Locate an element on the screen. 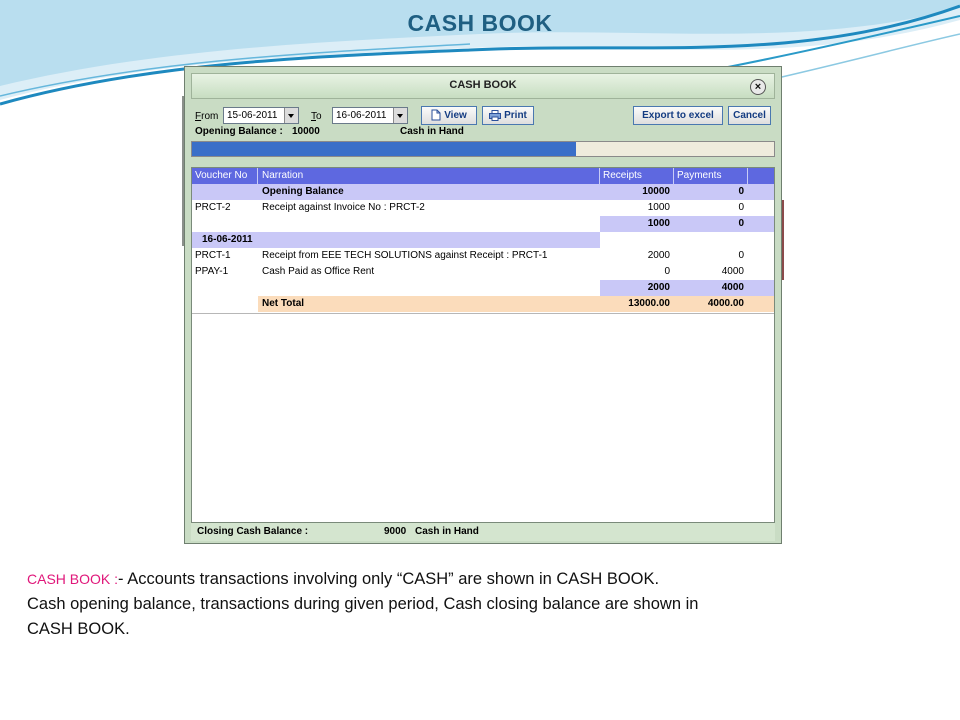  from-label: From is located at coordinates (207, 116).